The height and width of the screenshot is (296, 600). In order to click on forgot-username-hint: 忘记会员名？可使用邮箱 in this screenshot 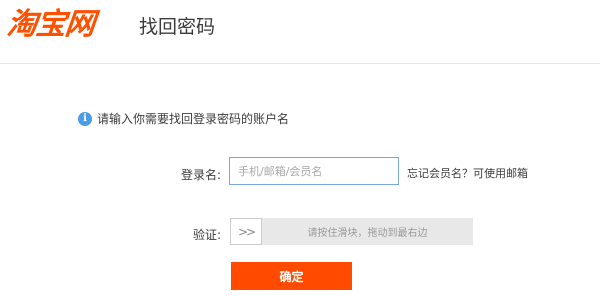, I will do `click(467, 173)`.